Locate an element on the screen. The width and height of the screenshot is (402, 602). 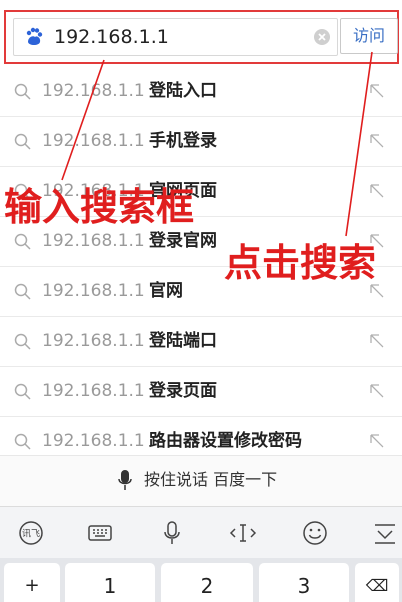
emoji-icon is located at coordinates (315, 533).